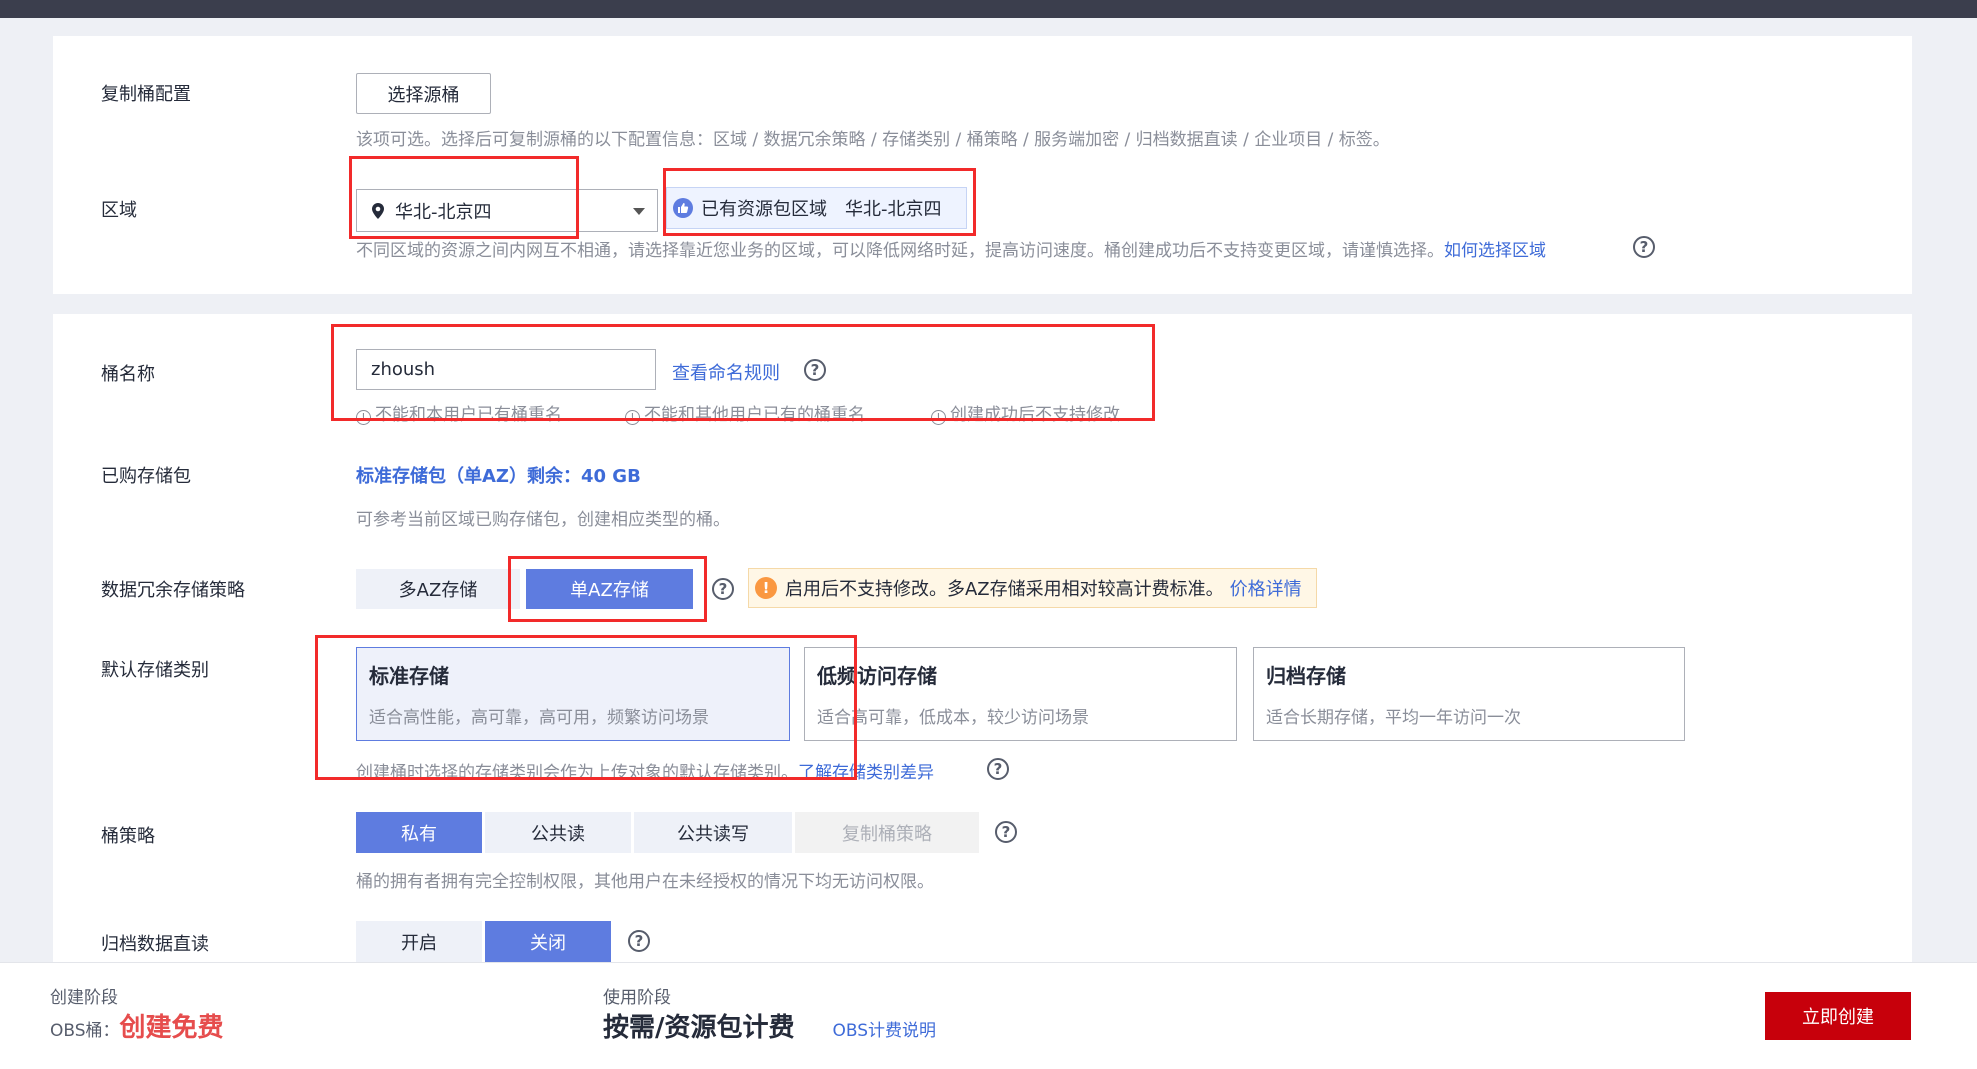 This screenshot has width=1977, height=1069. I want to click on policy-help-icon: ?, so click(1006, 832).